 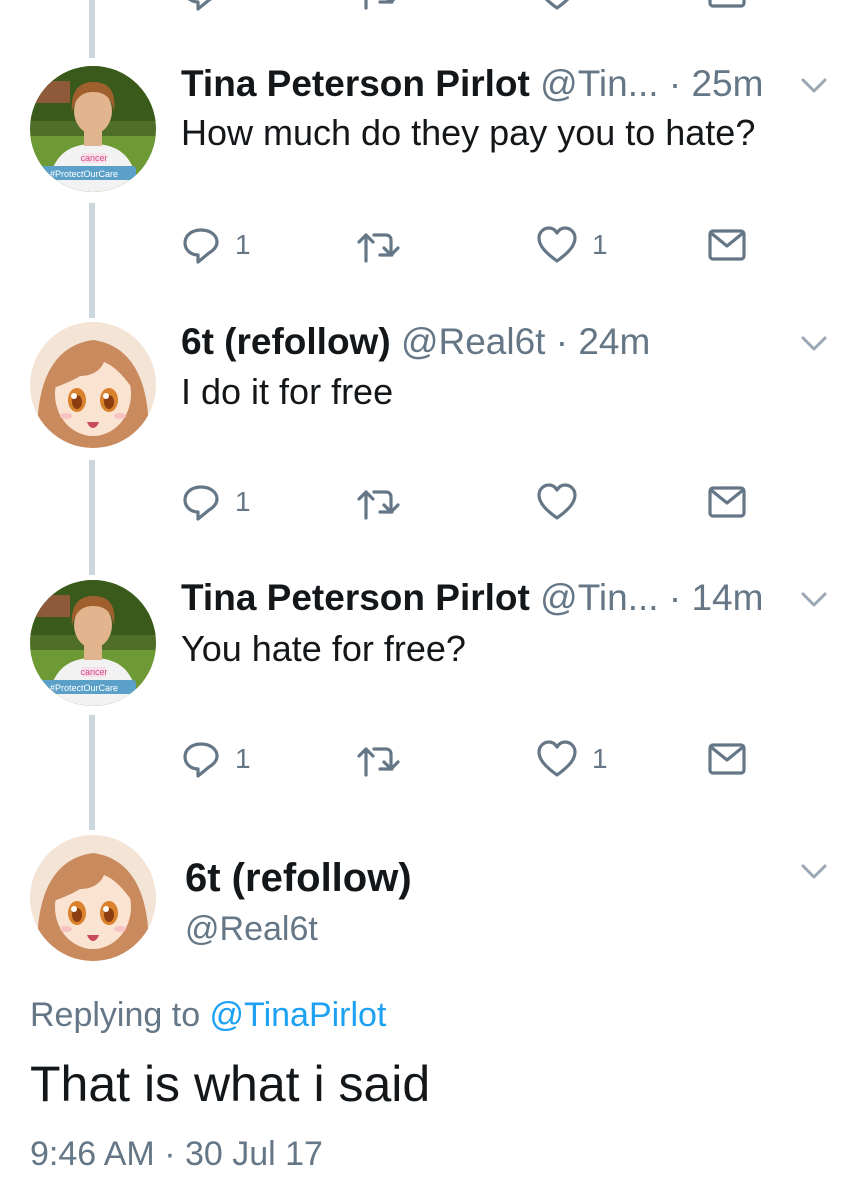 I want to click on tweet-header: Tina Peterson Pirlot @Tin... · 25m, so click(x=479, y=84).